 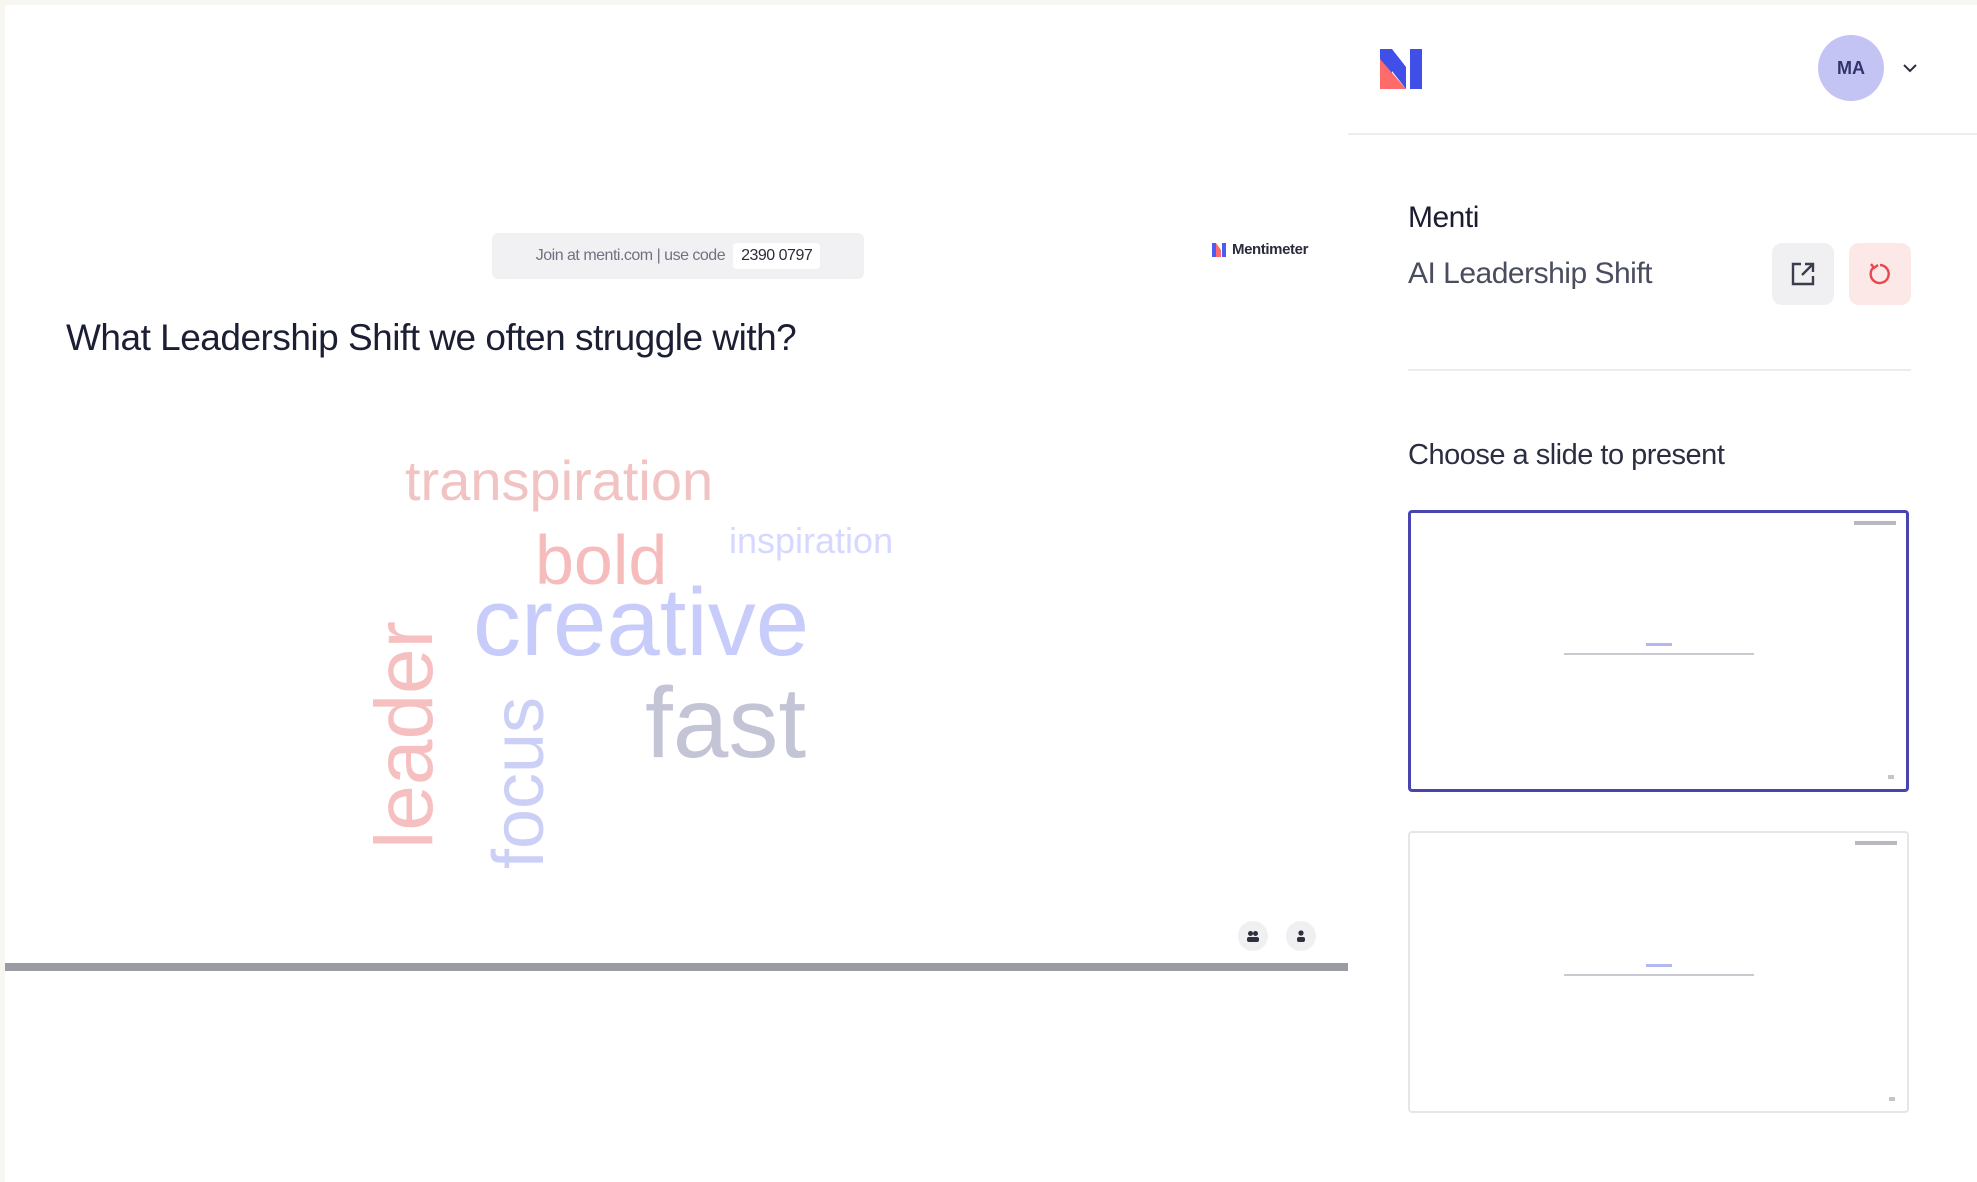 What do you see at coordinates (1662, 70) in the screenshot?
I see `panel-header: MA` at bounding box center [1662, 70].